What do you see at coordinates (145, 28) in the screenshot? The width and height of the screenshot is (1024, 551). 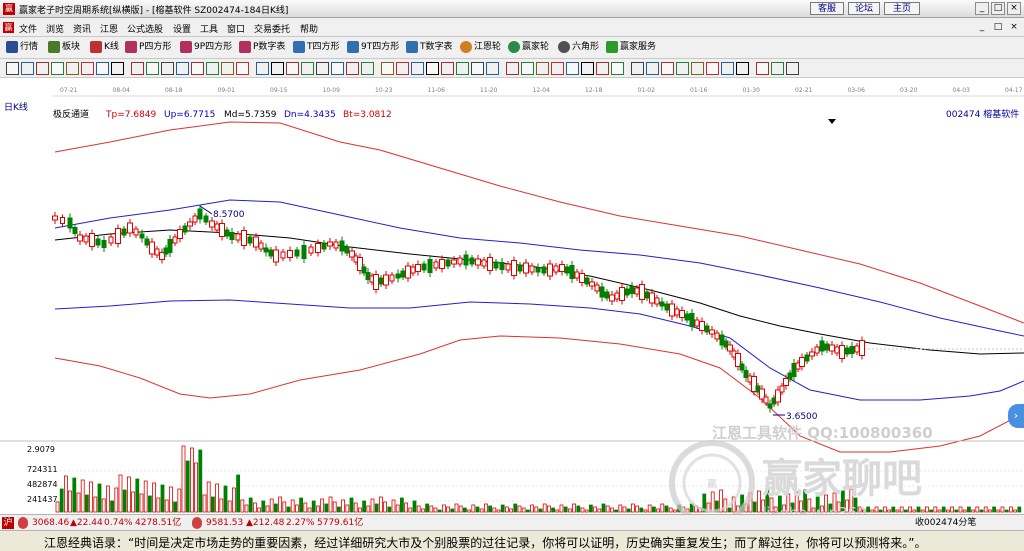 I see `menu-formula: 公式选股` at bounding box center [145, 28].